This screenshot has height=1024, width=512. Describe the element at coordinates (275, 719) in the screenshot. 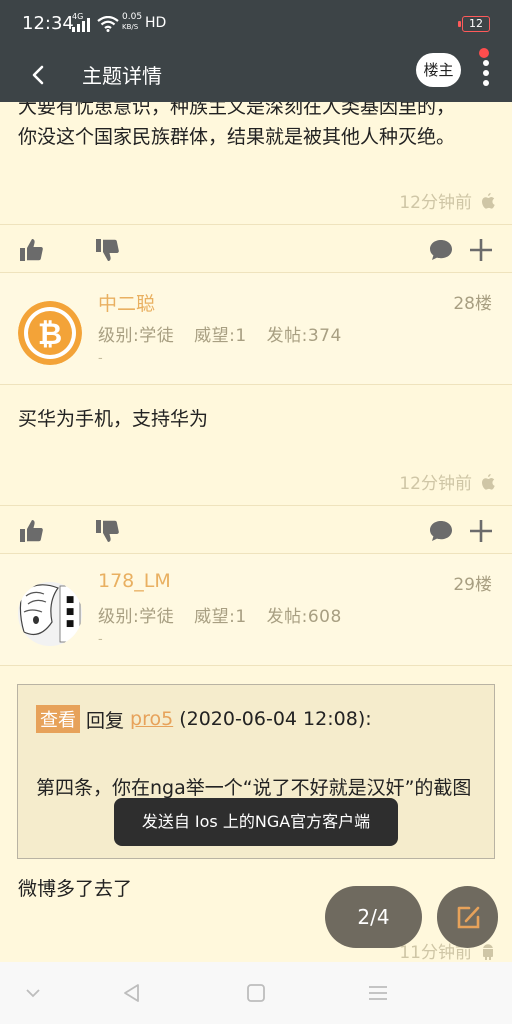

I see `quoted-time: (2020-06-04 12:08):` at that location.